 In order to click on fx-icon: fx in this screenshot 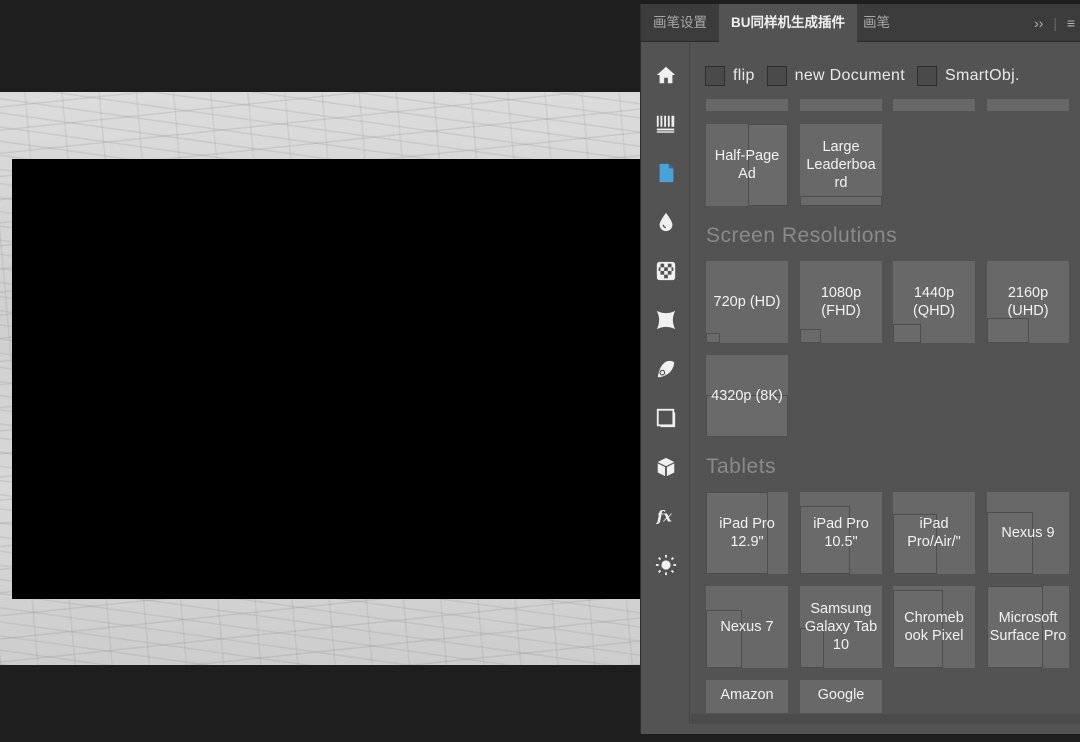, I will do `click(666, 516)`.